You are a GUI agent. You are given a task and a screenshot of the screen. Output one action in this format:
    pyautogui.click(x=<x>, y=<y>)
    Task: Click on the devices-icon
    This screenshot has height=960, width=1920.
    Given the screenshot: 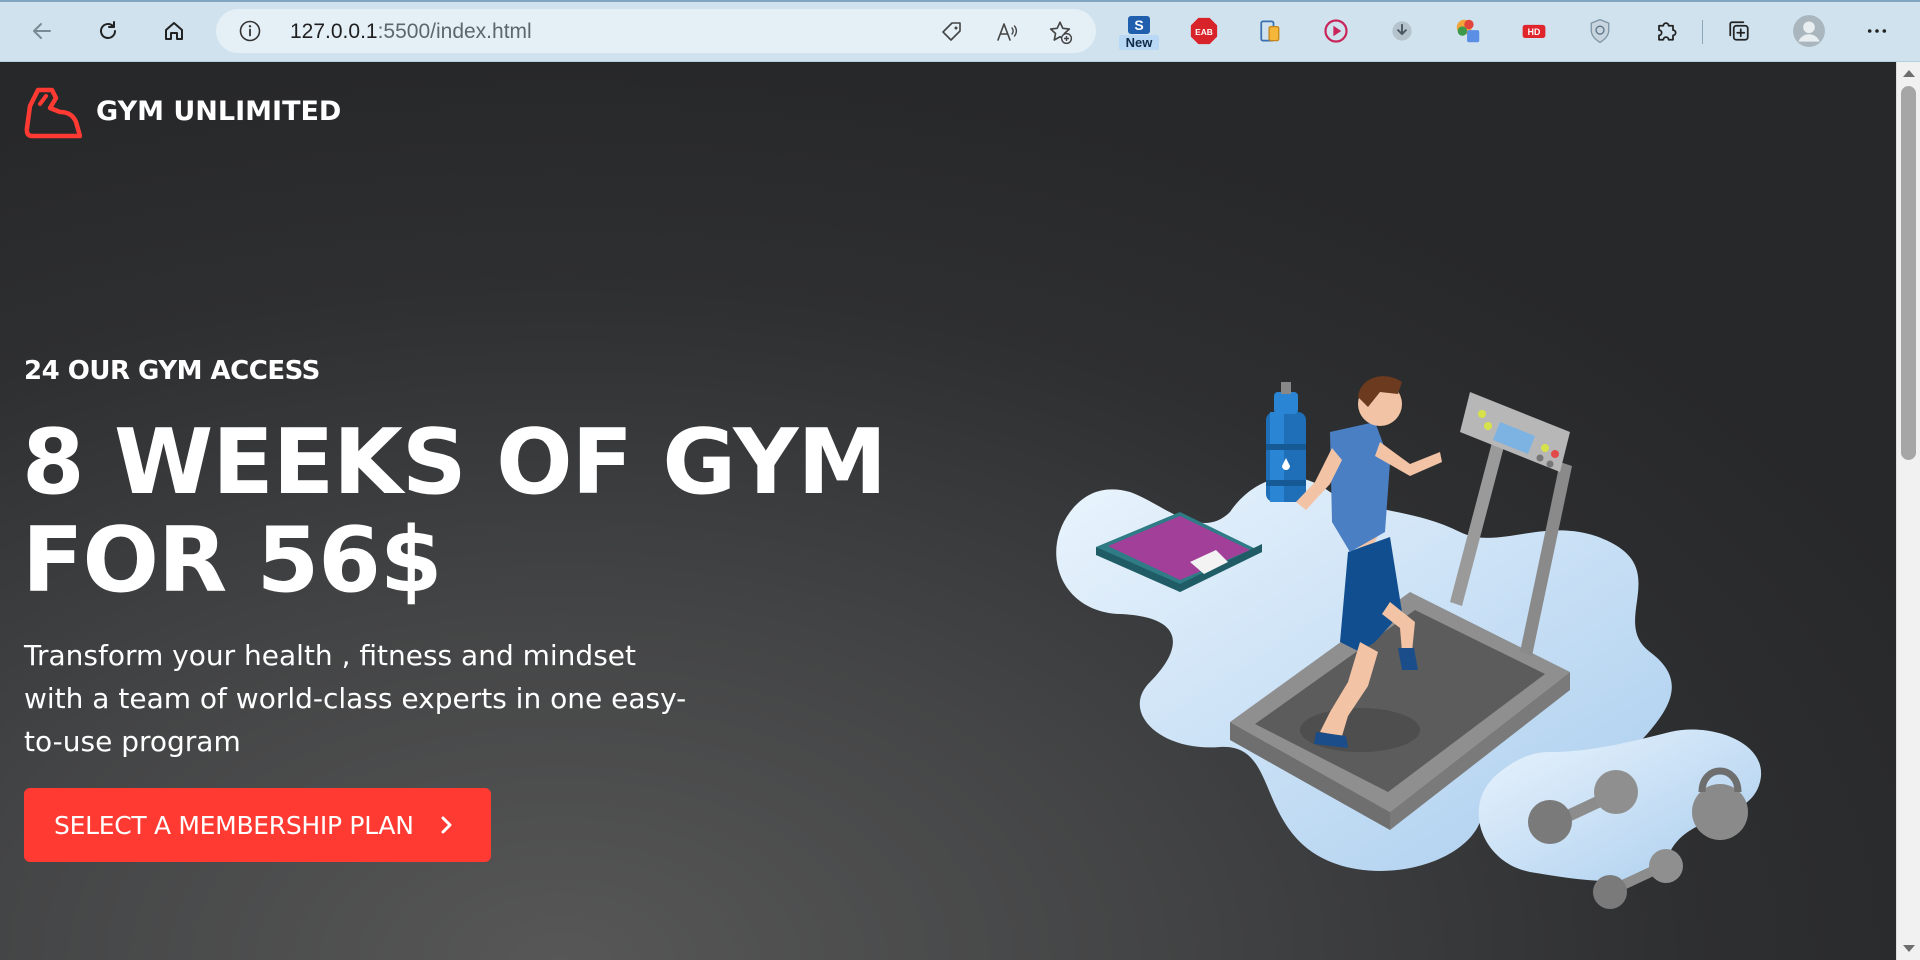 What is the action you would take?
    pyautogui.click(x=1270, y=31)
    